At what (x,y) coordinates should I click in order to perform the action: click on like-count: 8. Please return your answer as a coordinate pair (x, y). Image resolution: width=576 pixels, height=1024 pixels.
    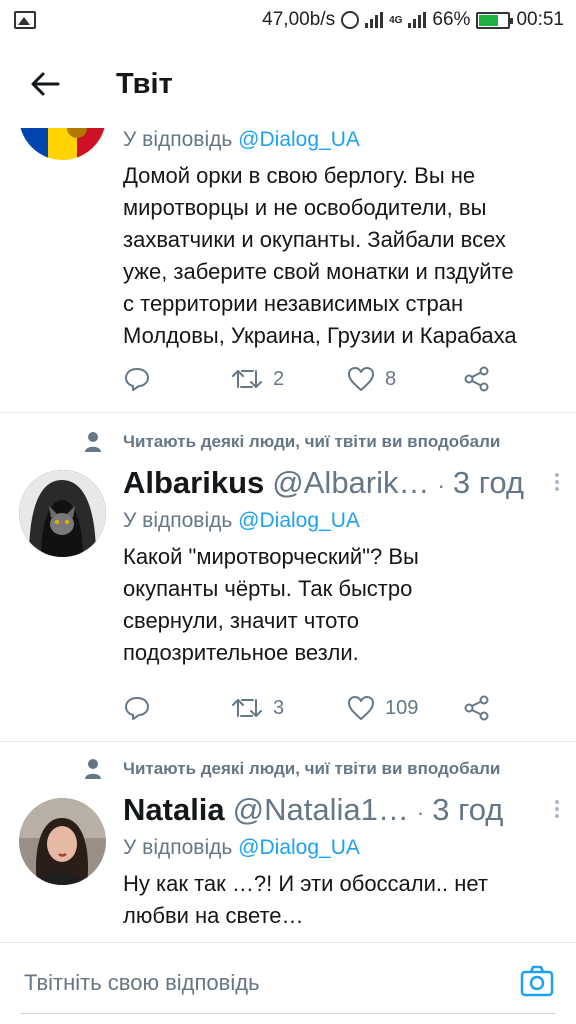
    Looking at the image, I should click on (391, 378).